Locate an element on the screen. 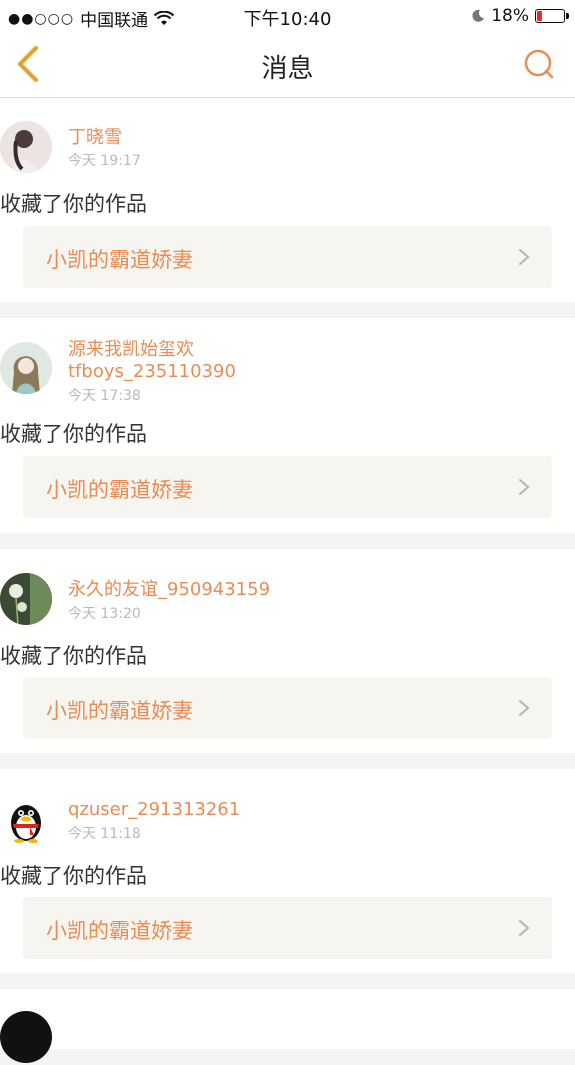  username: 丁晓雪 is located at coordinates (95, 138).